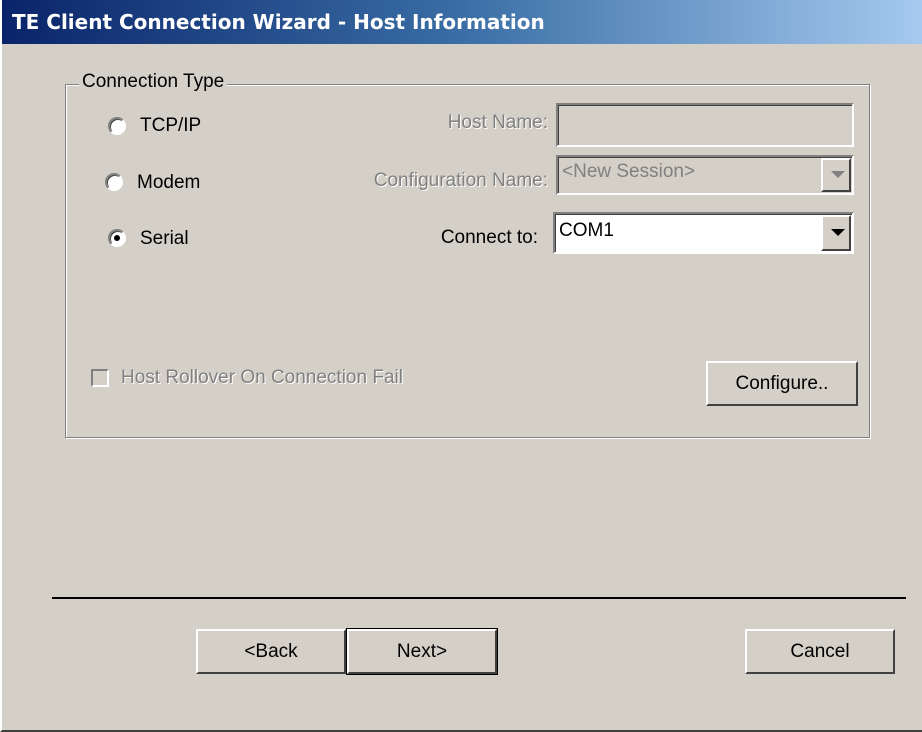  I want to click on connect-to-dropdown-button, so click(836, 233).